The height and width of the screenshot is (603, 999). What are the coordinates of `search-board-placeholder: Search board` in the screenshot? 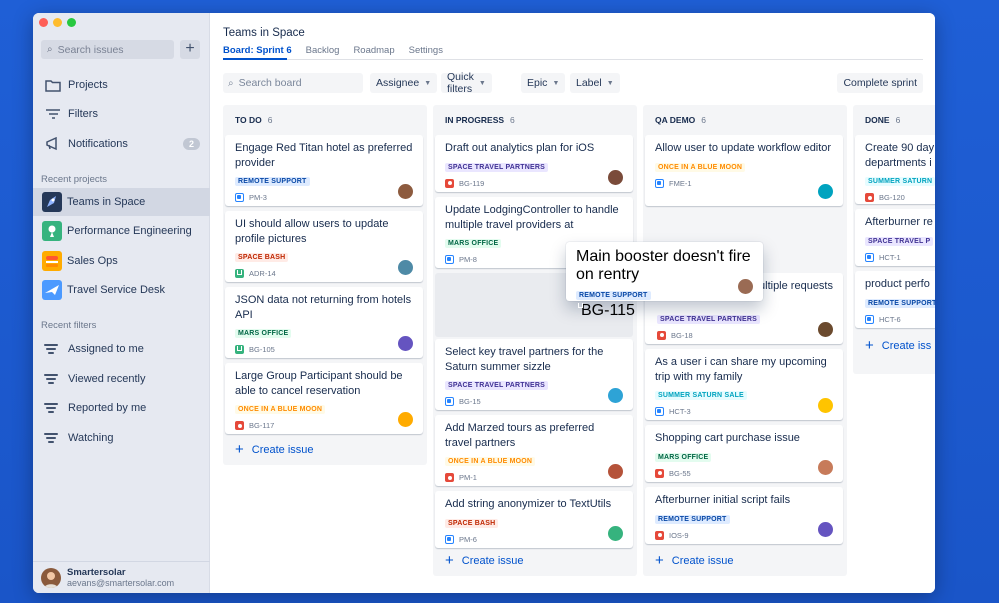 It's located at (270, 83).